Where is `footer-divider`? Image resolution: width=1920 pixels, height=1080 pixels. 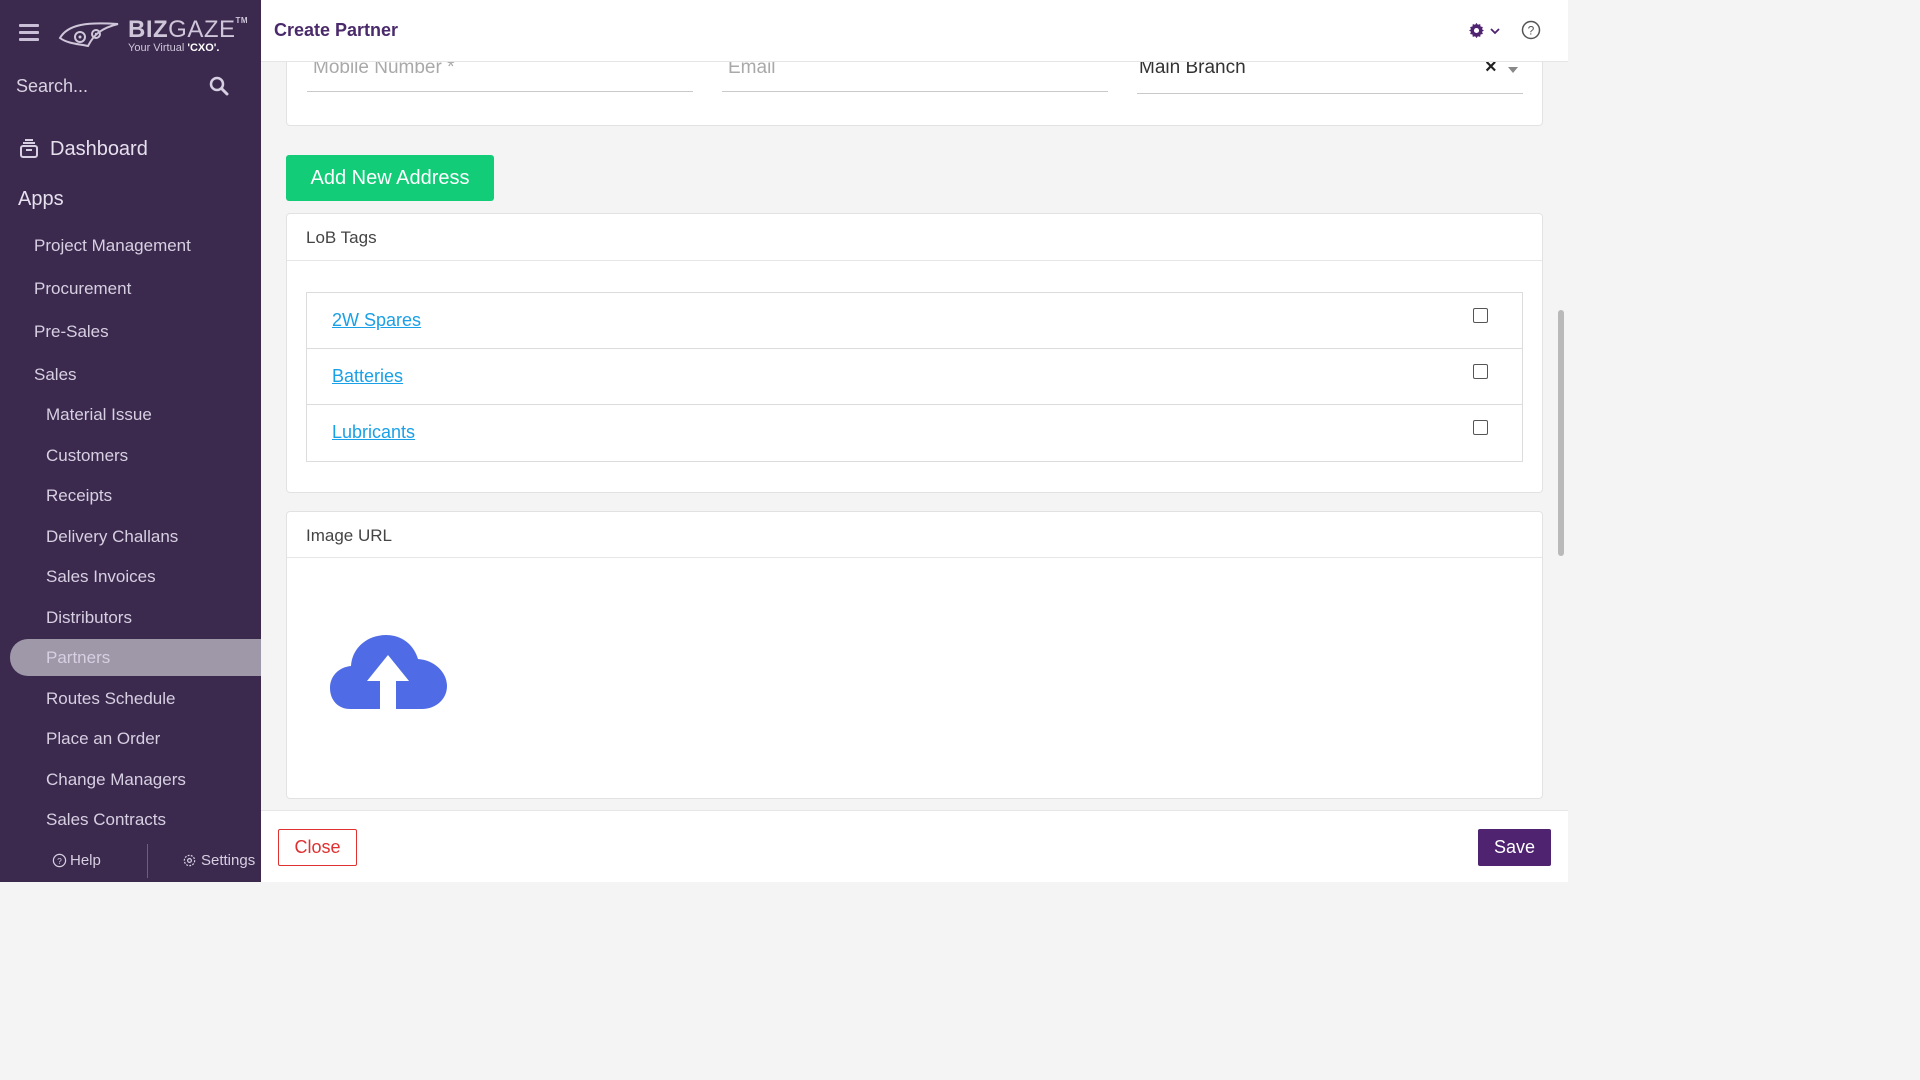 footer-divider is located at coordinates (147, 861).